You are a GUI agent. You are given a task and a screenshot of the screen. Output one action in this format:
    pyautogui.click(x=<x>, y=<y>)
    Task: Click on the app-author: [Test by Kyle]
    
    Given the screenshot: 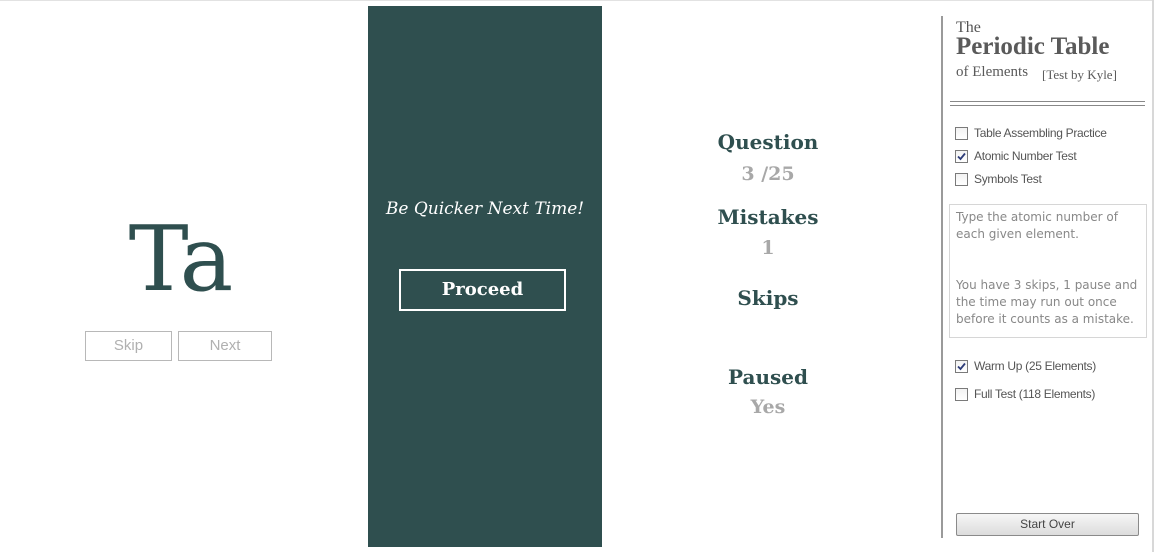 What is the action you would take?
    pyautogui.click(x=1079, y=74)
    